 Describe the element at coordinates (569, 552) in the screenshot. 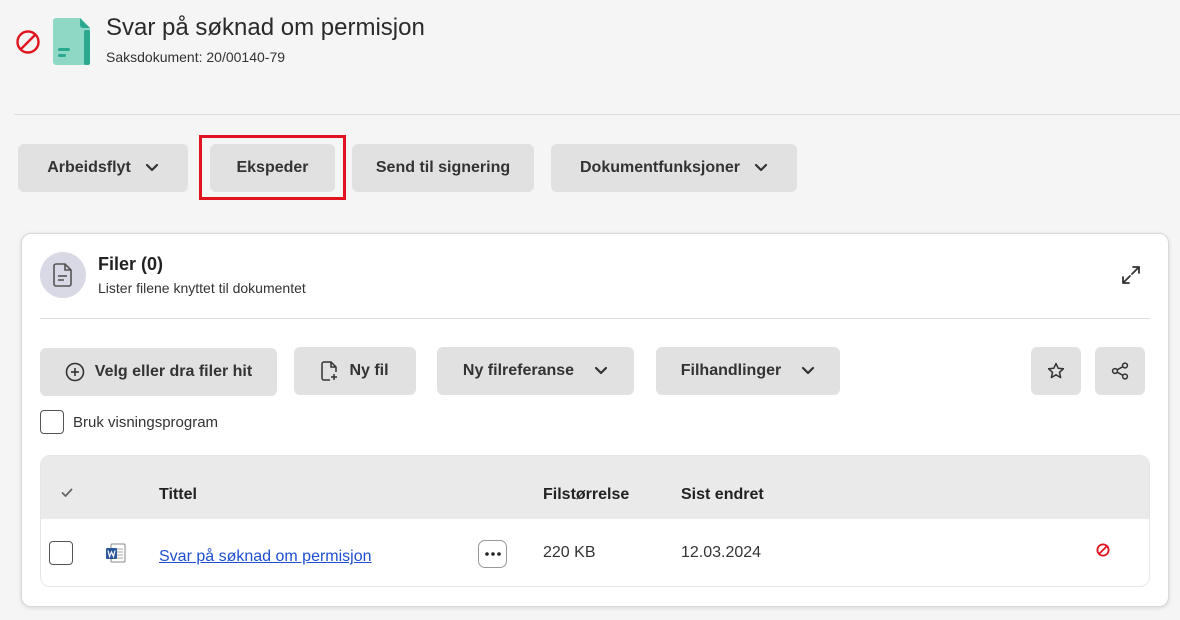

I see `file-size: 220 KB` at that location.